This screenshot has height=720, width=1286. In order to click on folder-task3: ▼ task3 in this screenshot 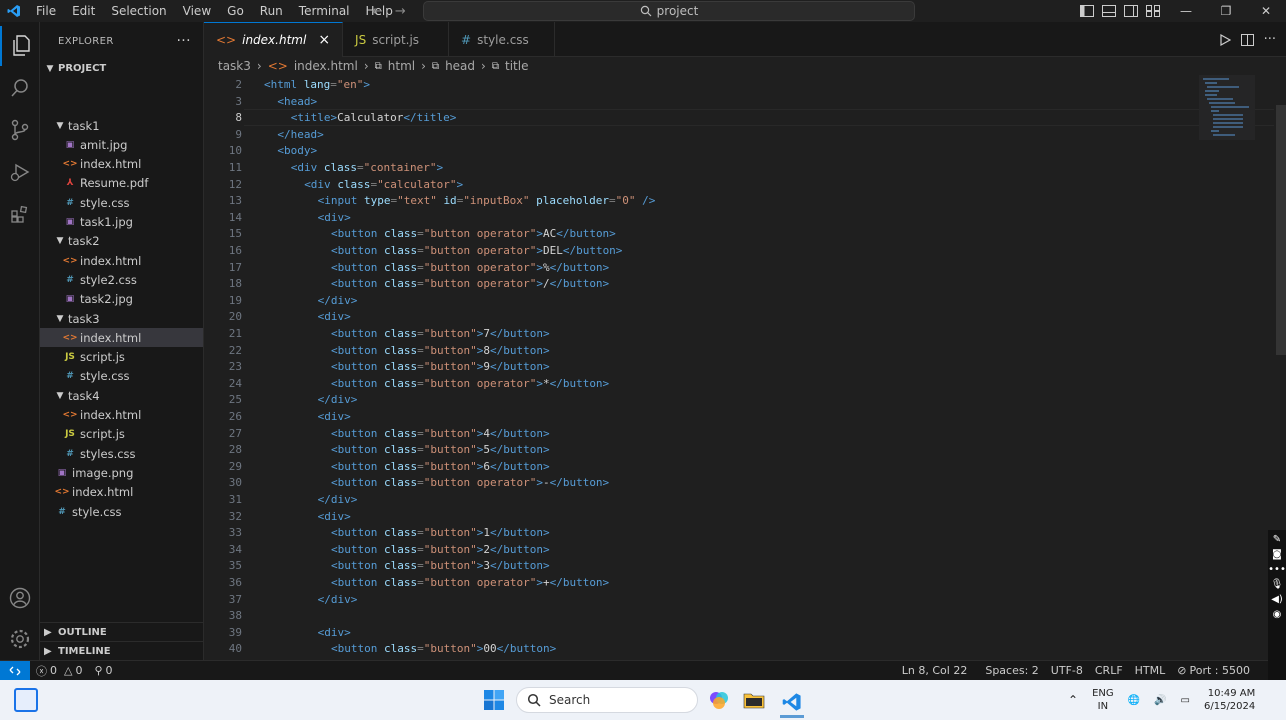, I will do `click(121, 318)`.